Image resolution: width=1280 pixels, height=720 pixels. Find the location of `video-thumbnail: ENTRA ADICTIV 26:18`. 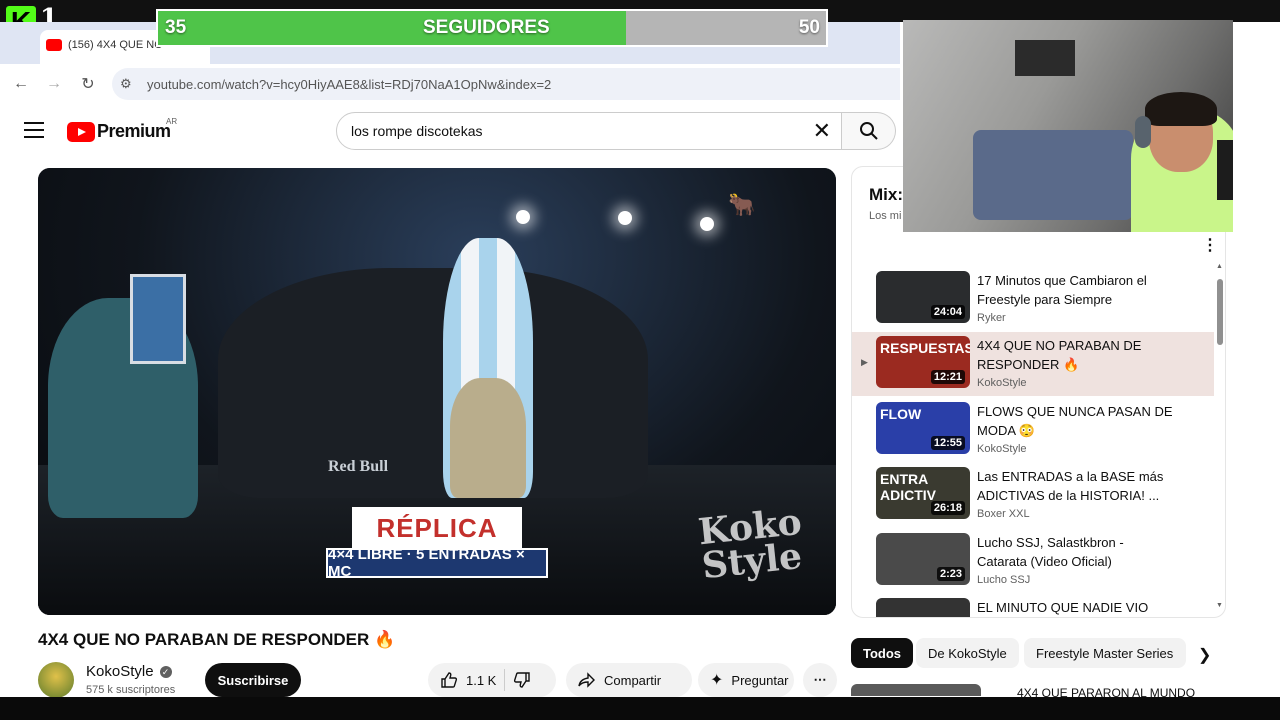

video-thumbnail: ENTRA ADICTIV 26:18 is located at coordinates (923, 493).